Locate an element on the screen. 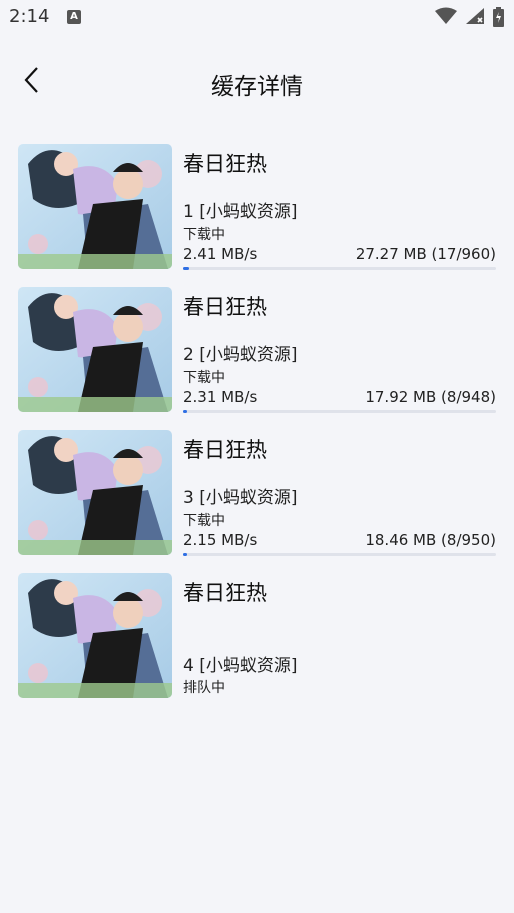 The image size is (514, 913). item-source: 4 [小蚂蚁资源] is located at coordinates (240, 666).